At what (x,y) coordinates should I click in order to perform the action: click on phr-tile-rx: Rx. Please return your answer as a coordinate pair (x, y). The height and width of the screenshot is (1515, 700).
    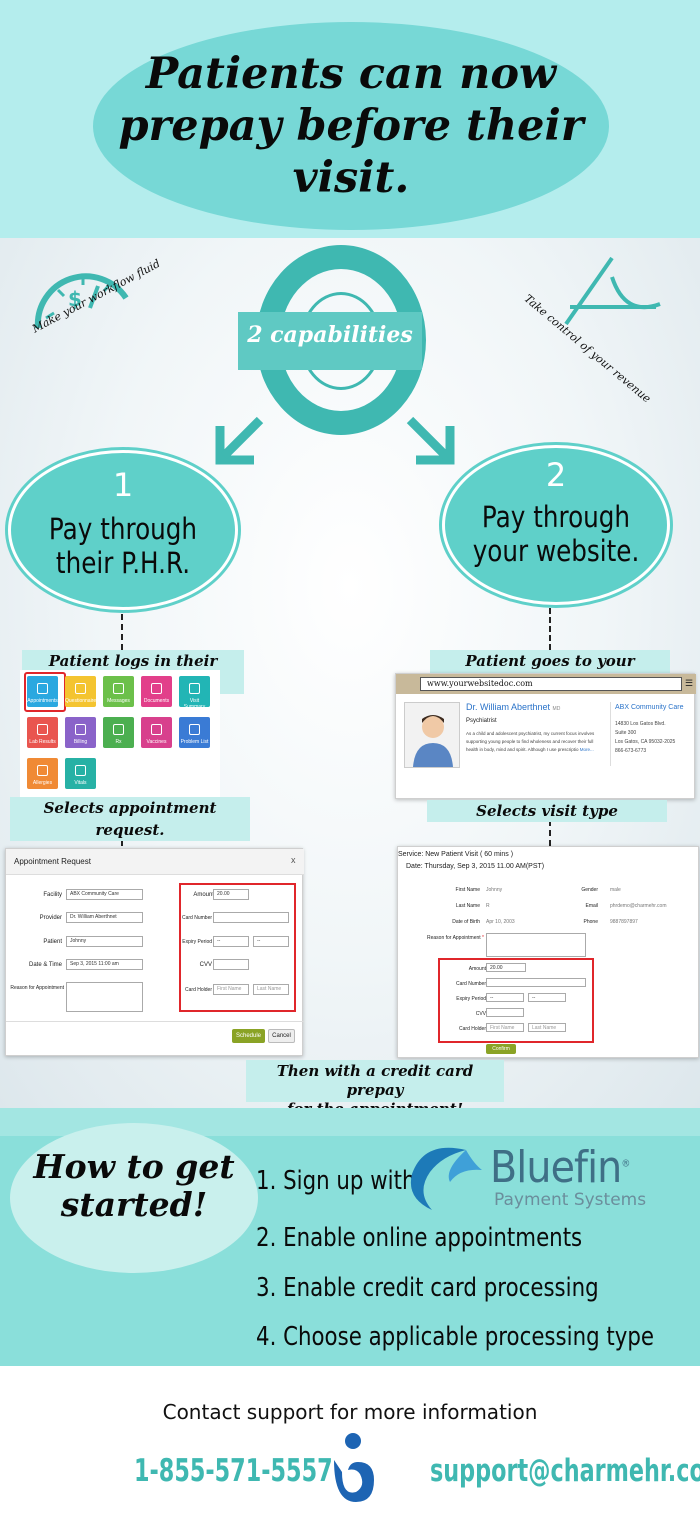
    Looking at the image, I should click on (118, 732).